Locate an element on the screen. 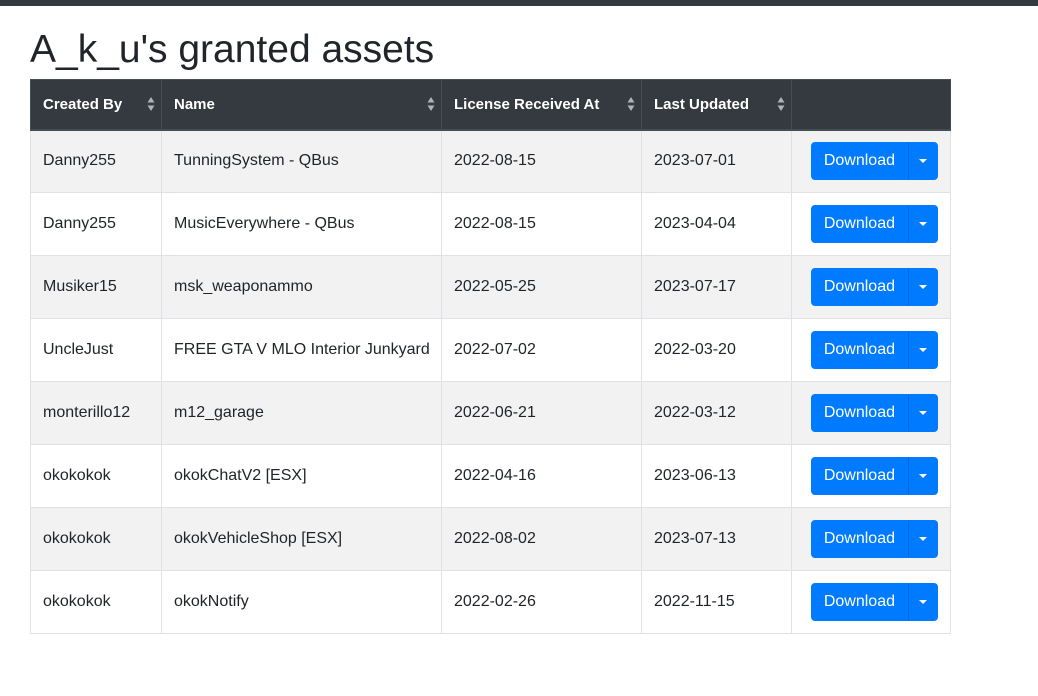 The height and width of the screenshot is (696, 1038). column-header-last-updated: Last Updated is located at coordinates (716, 105).